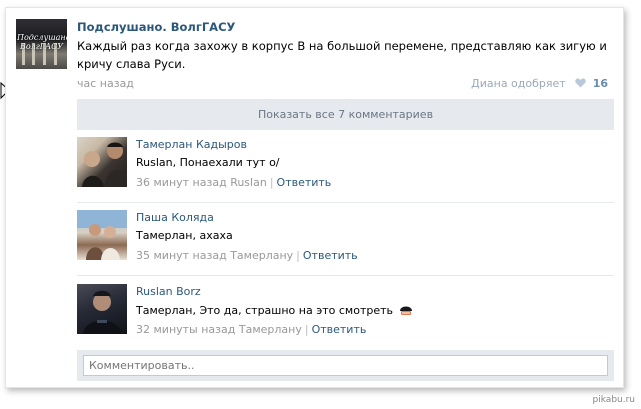 The image size is (641, 409). Describe the element at coordinates (600, 83) in the screenshot. I see `likes-count: 16` at that location.